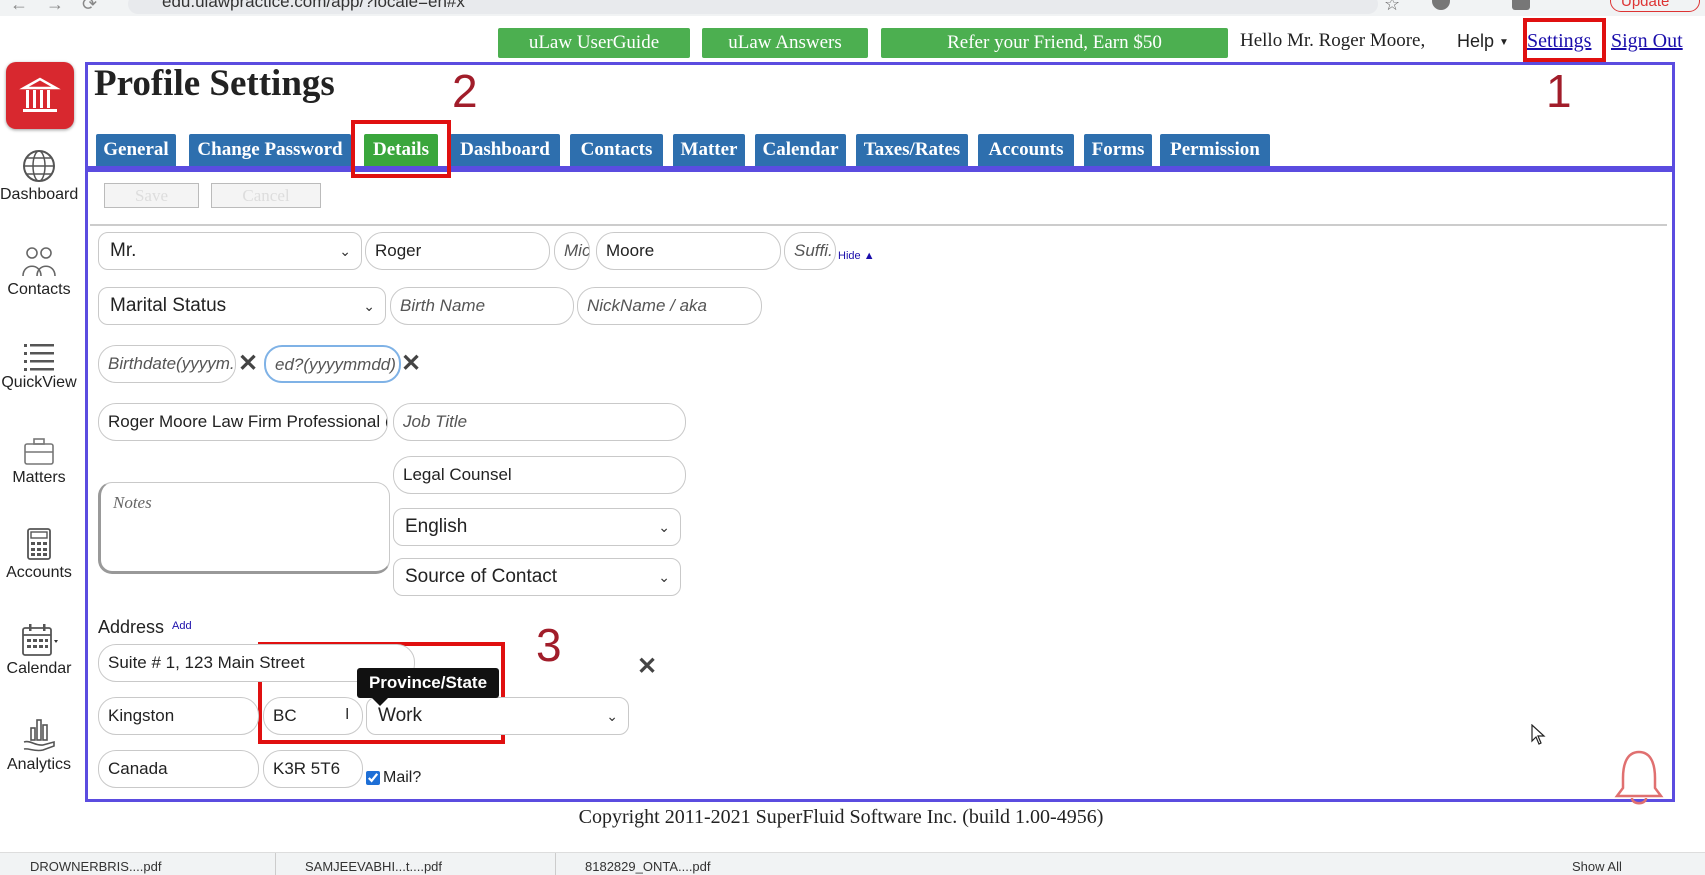  I want to click on hide-link: Hide ▲, so click(856, 256).